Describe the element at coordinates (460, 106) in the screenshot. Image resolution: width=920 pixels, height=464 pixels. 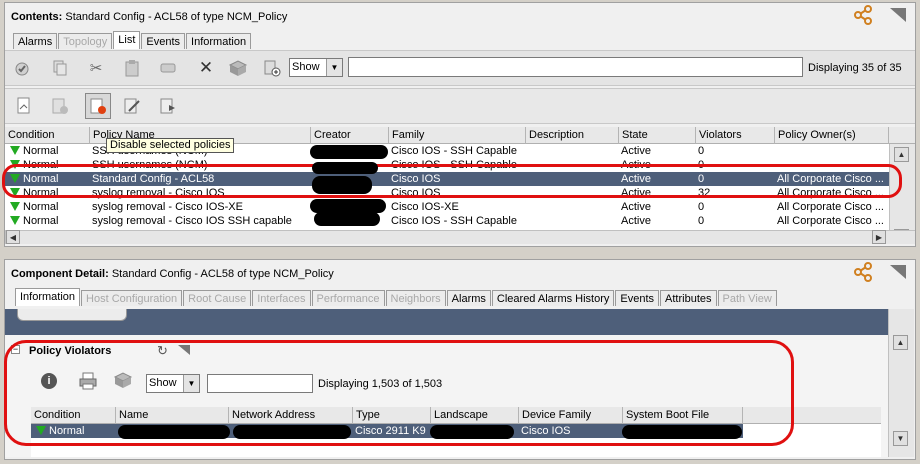
I see `policy-toolbar` at that location.